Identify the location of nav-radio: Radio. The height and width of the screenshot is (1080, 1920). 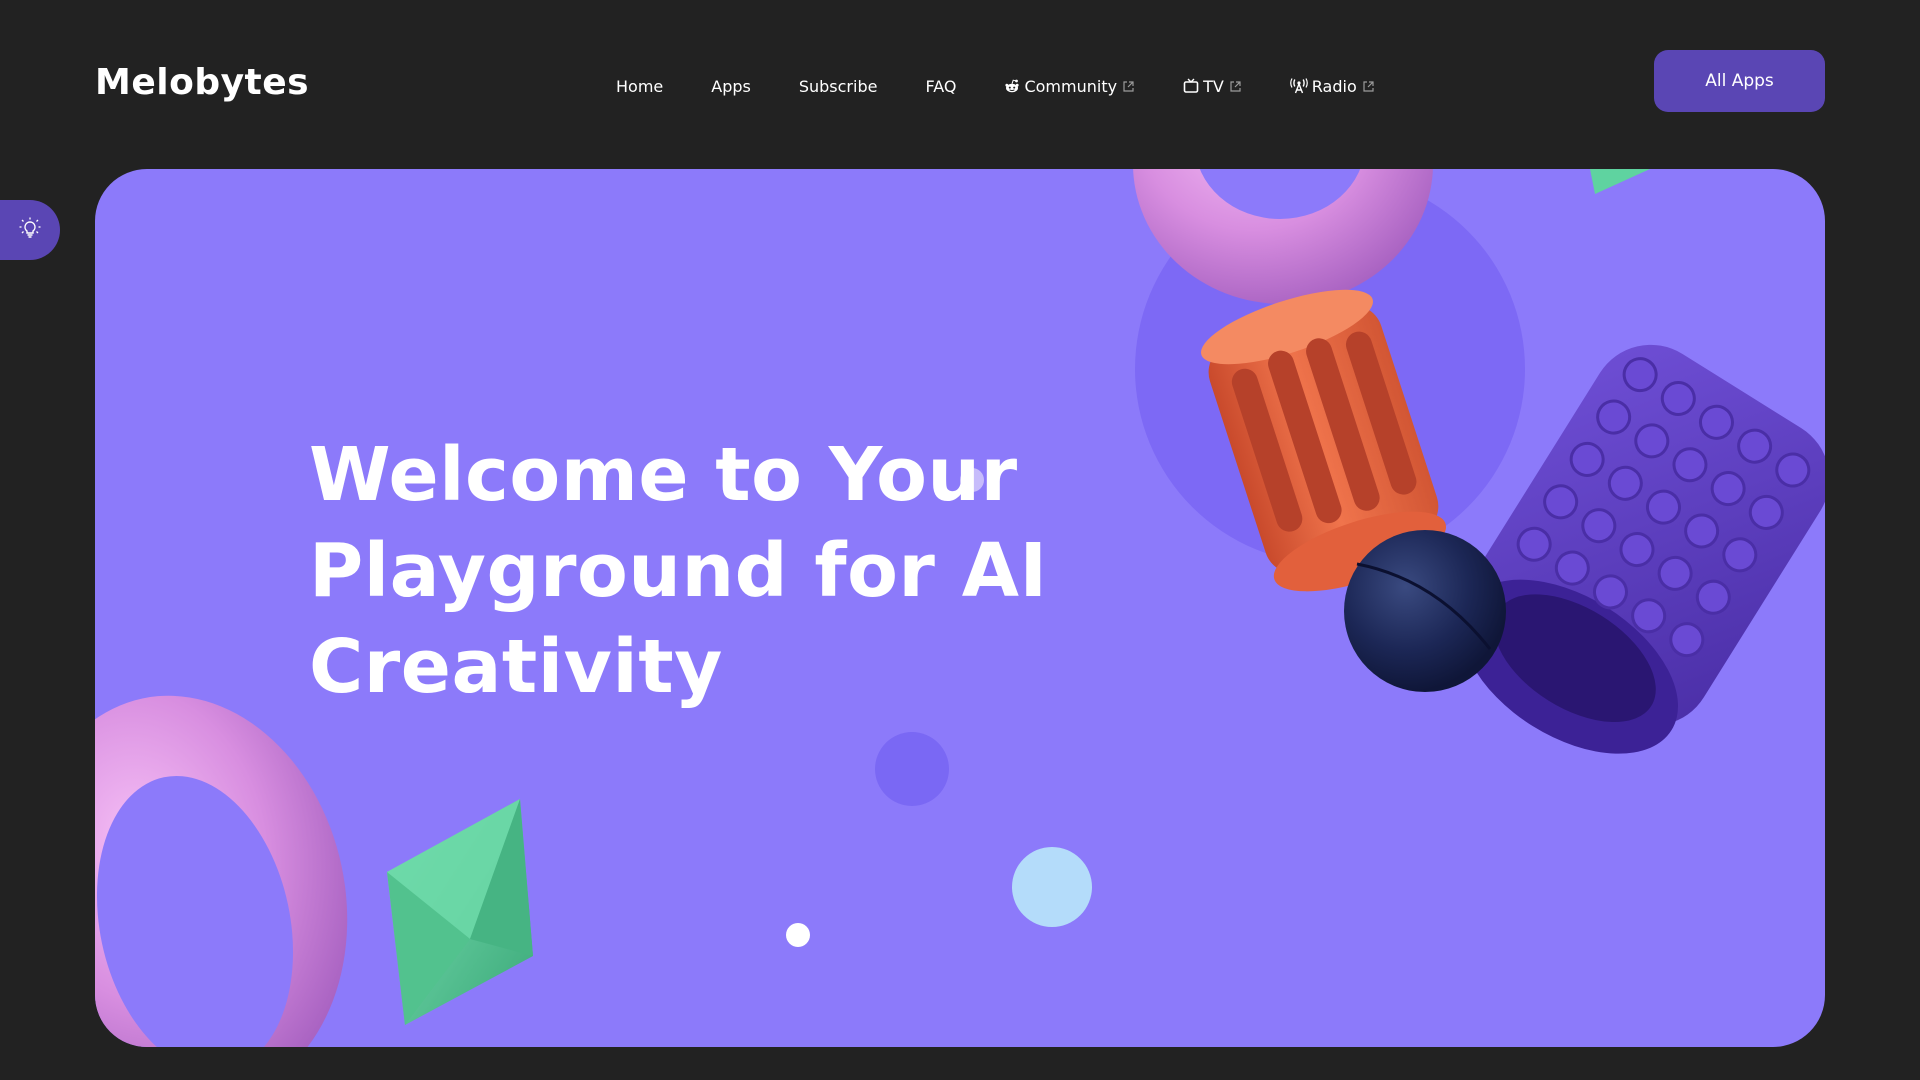
(1332, 86).